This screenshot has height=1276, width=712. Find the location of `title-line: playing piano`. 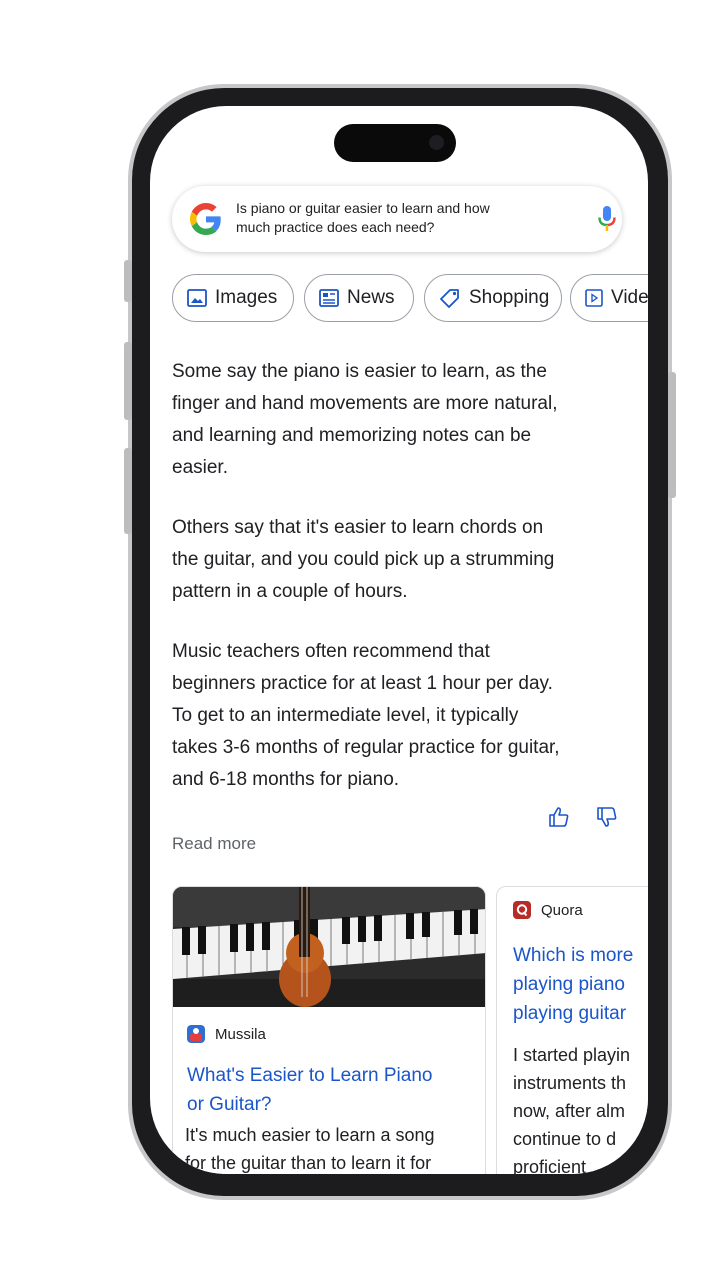

title-line: playing piano is located at coordinates (569, 984).